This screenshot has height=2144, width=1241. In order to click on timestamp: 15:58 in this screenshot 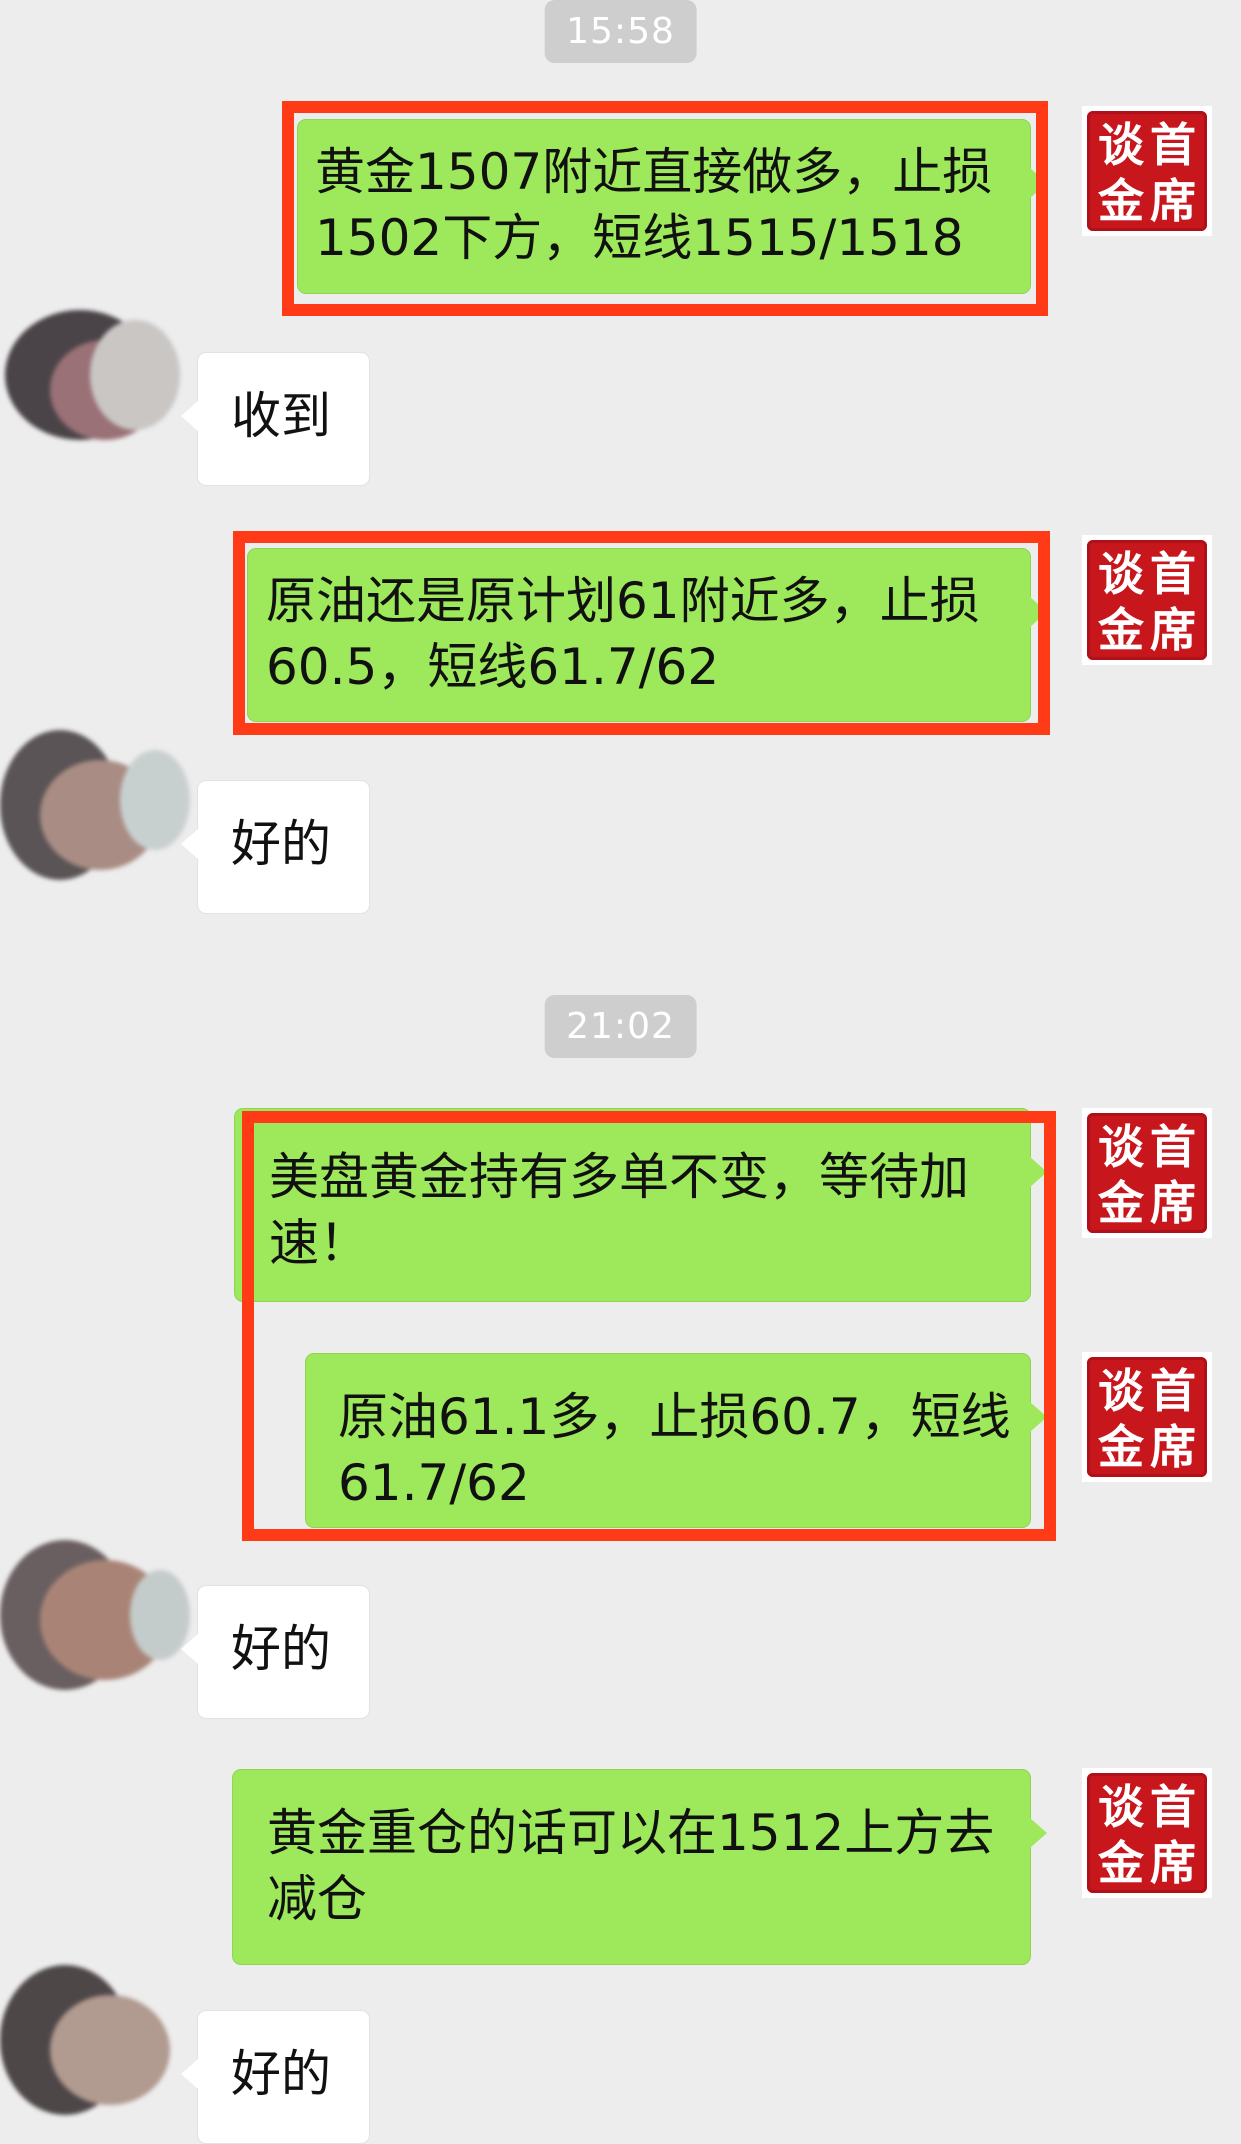, I will do `click(620, 31)`.